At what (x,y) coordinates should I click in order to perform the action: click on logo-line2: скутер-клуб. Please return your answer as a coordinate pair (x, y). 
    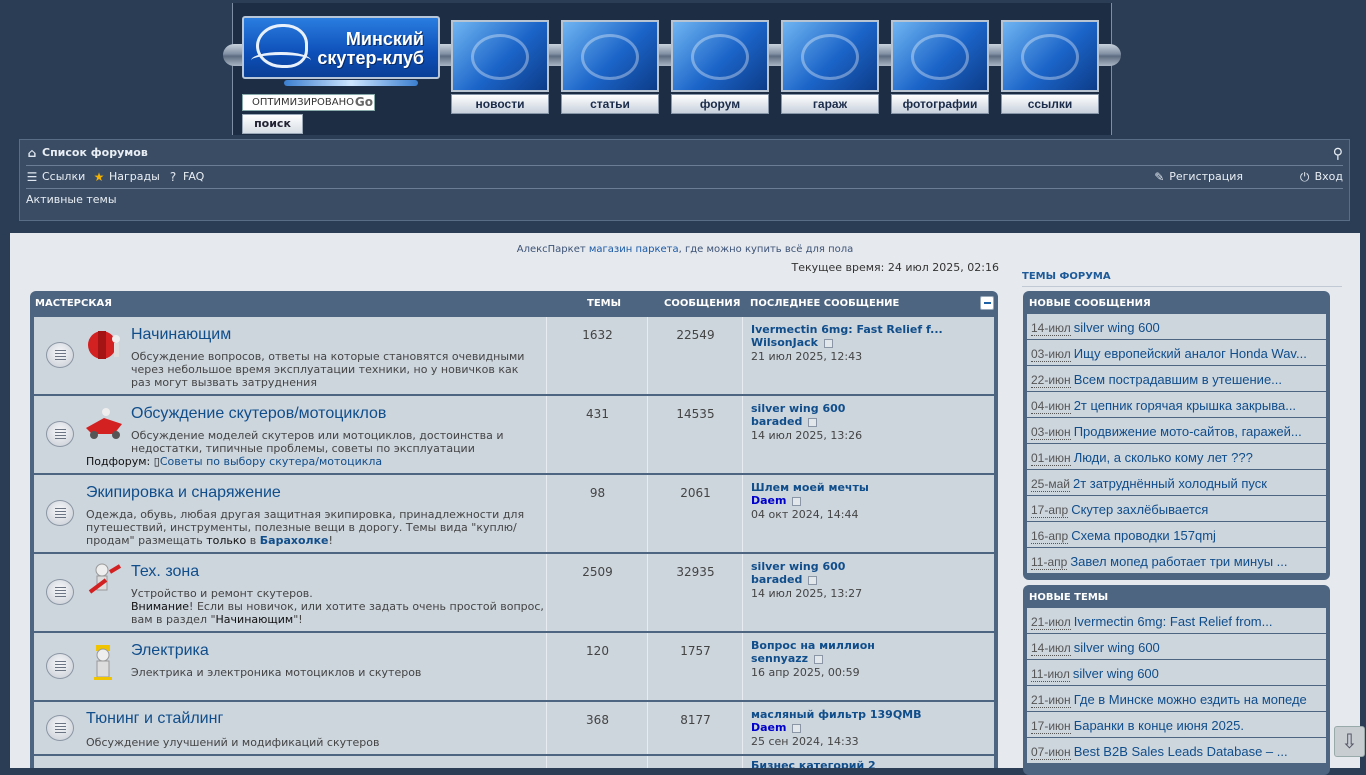
    Looking at the image, I should click on (370, 58).